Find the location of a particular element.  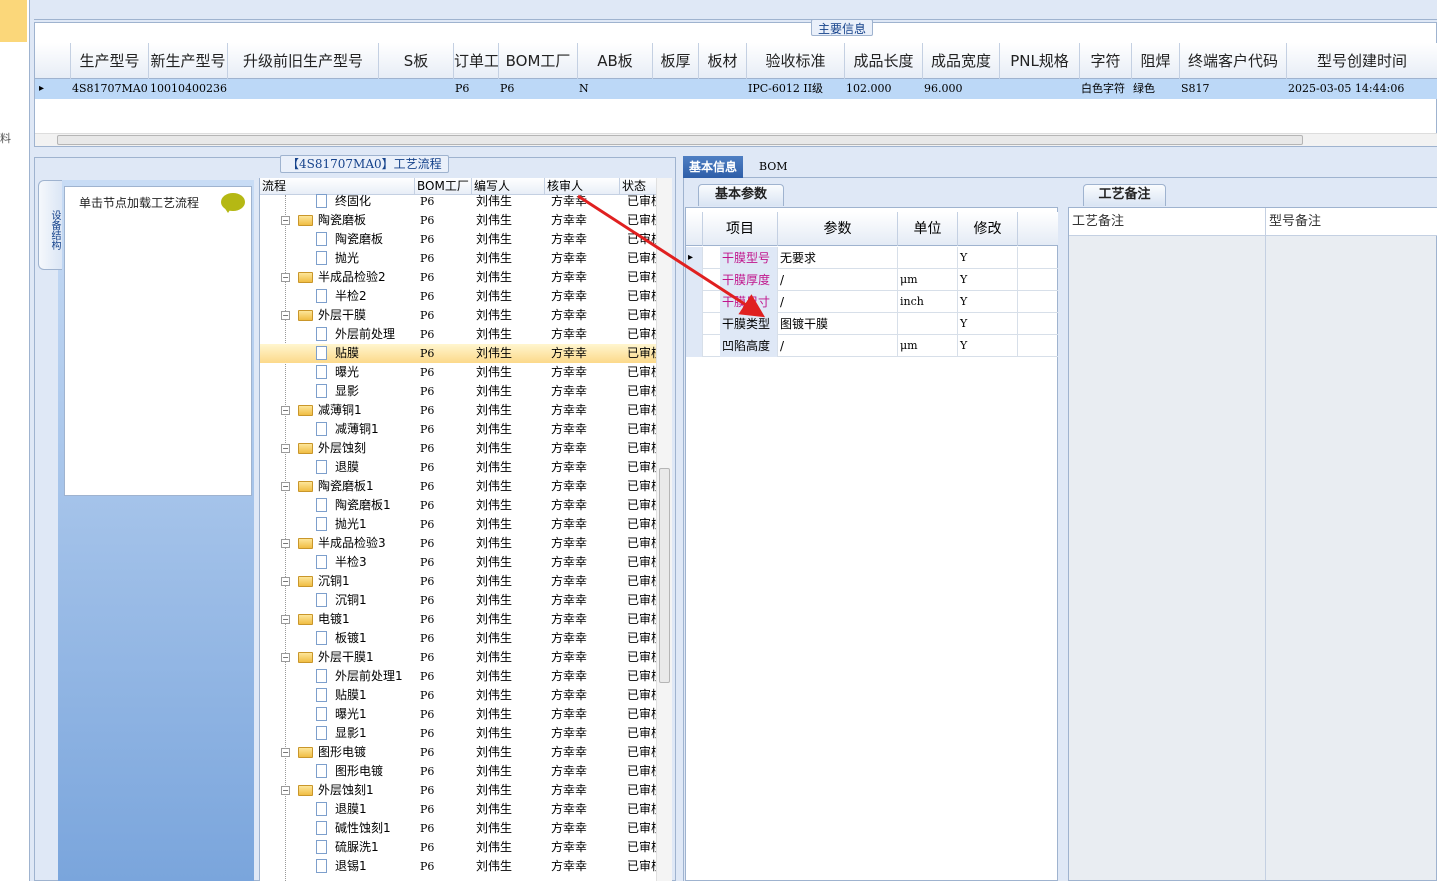

col-header: 生产型号 is located at coordinates (110, 61).